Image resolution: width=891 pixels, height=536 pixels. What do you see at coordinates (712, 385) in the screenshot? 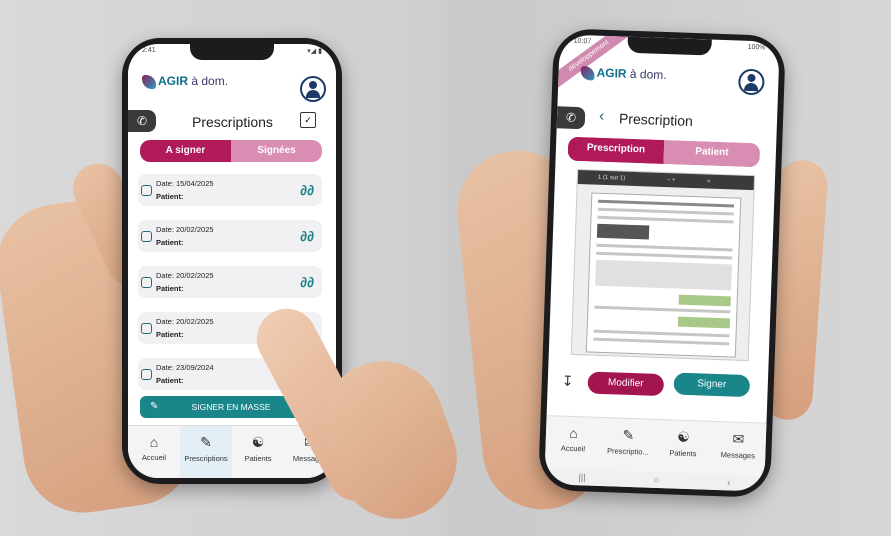
I see `sign-button: Signer` at bounding box center [712, 385].